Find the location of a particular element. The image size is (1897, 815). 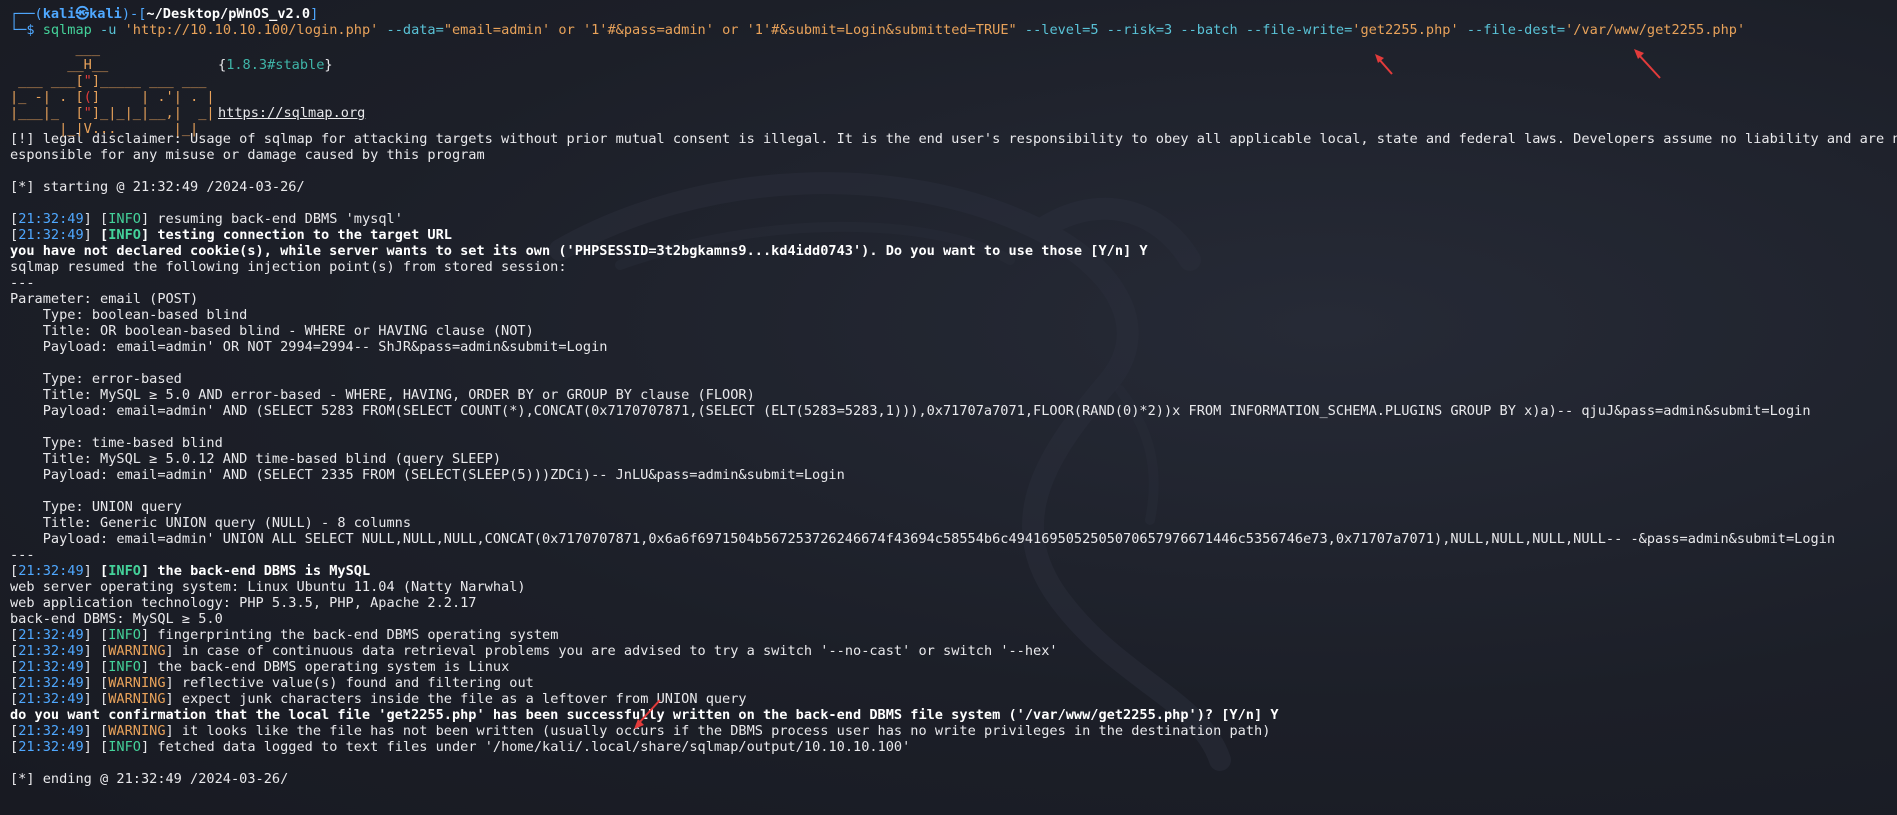

injection-type: Type: UNION query is located at coordinates (96, 507).